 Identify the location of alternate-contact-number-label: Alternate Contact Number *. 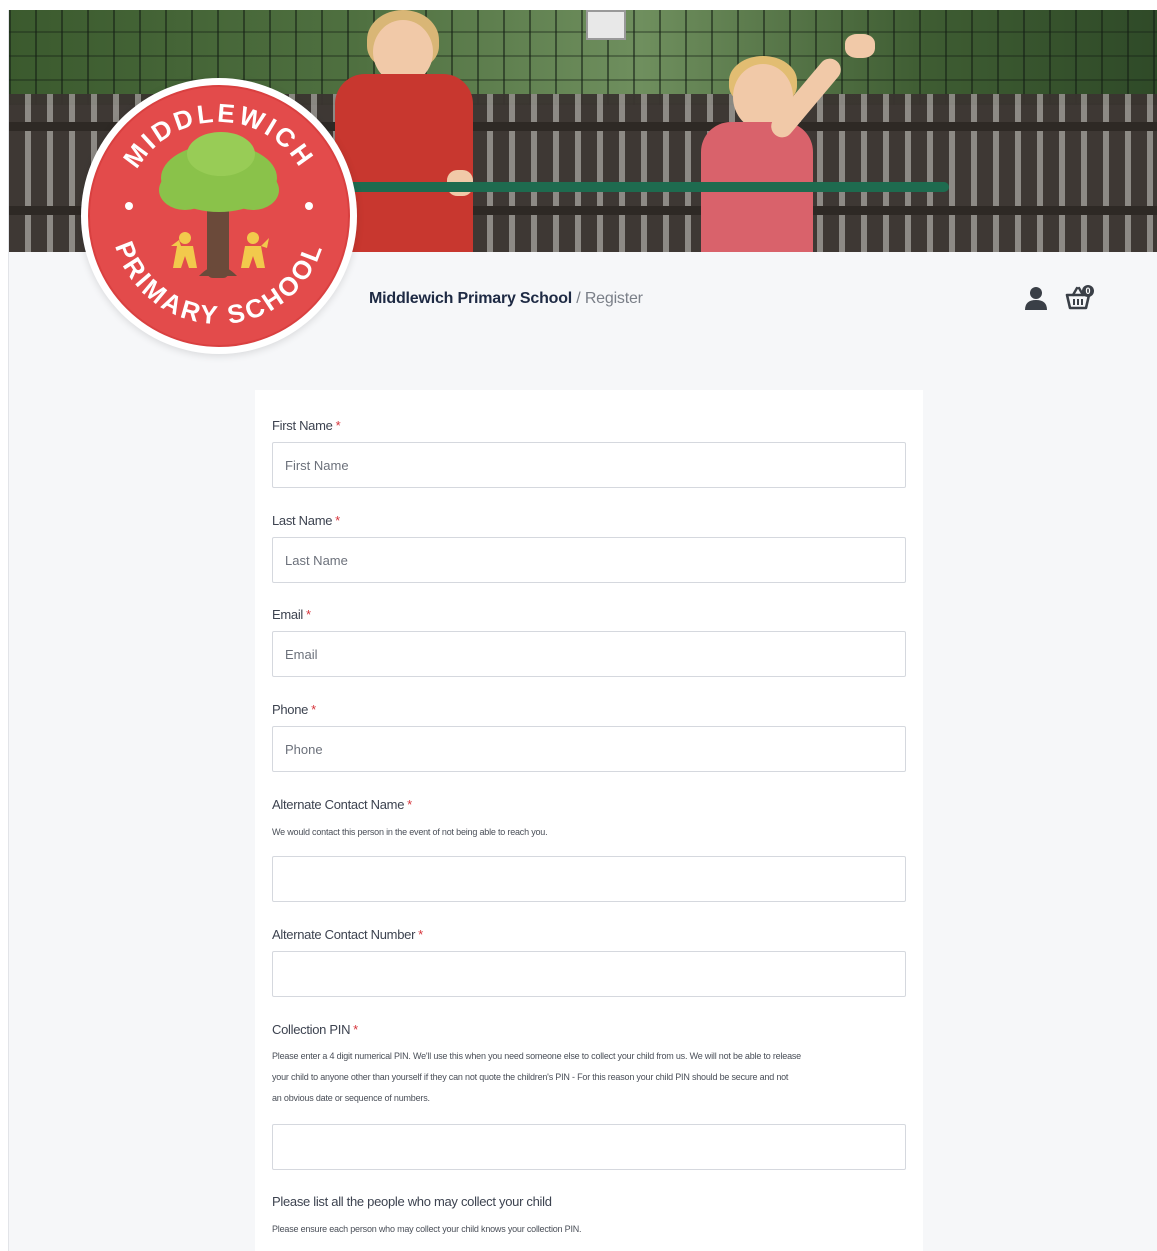
(347, 934).